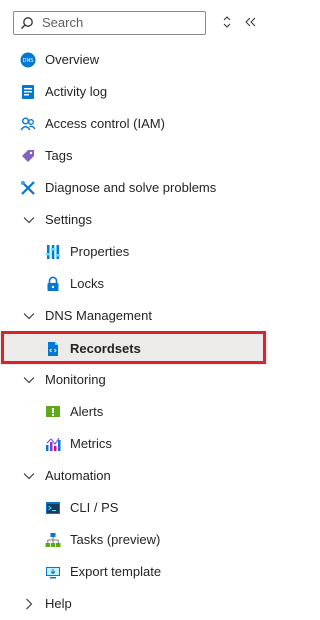 Image resolution: width=320 pixels, height=620 pixels. What do you see at coordinates (134, 508) in the screenshot?
I see `menu-item-cli-ps: CLI / PS` at bounding box center [134, 508].